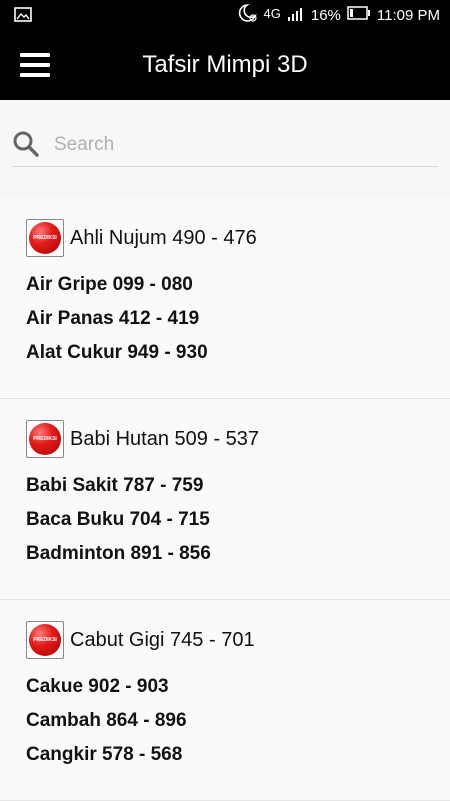 The width and height of the screenshot is (450, 801). Describe the element at coordinates (118, 554) in the screenshot. I see `list-item: Badminton 891 - 856` at that location.